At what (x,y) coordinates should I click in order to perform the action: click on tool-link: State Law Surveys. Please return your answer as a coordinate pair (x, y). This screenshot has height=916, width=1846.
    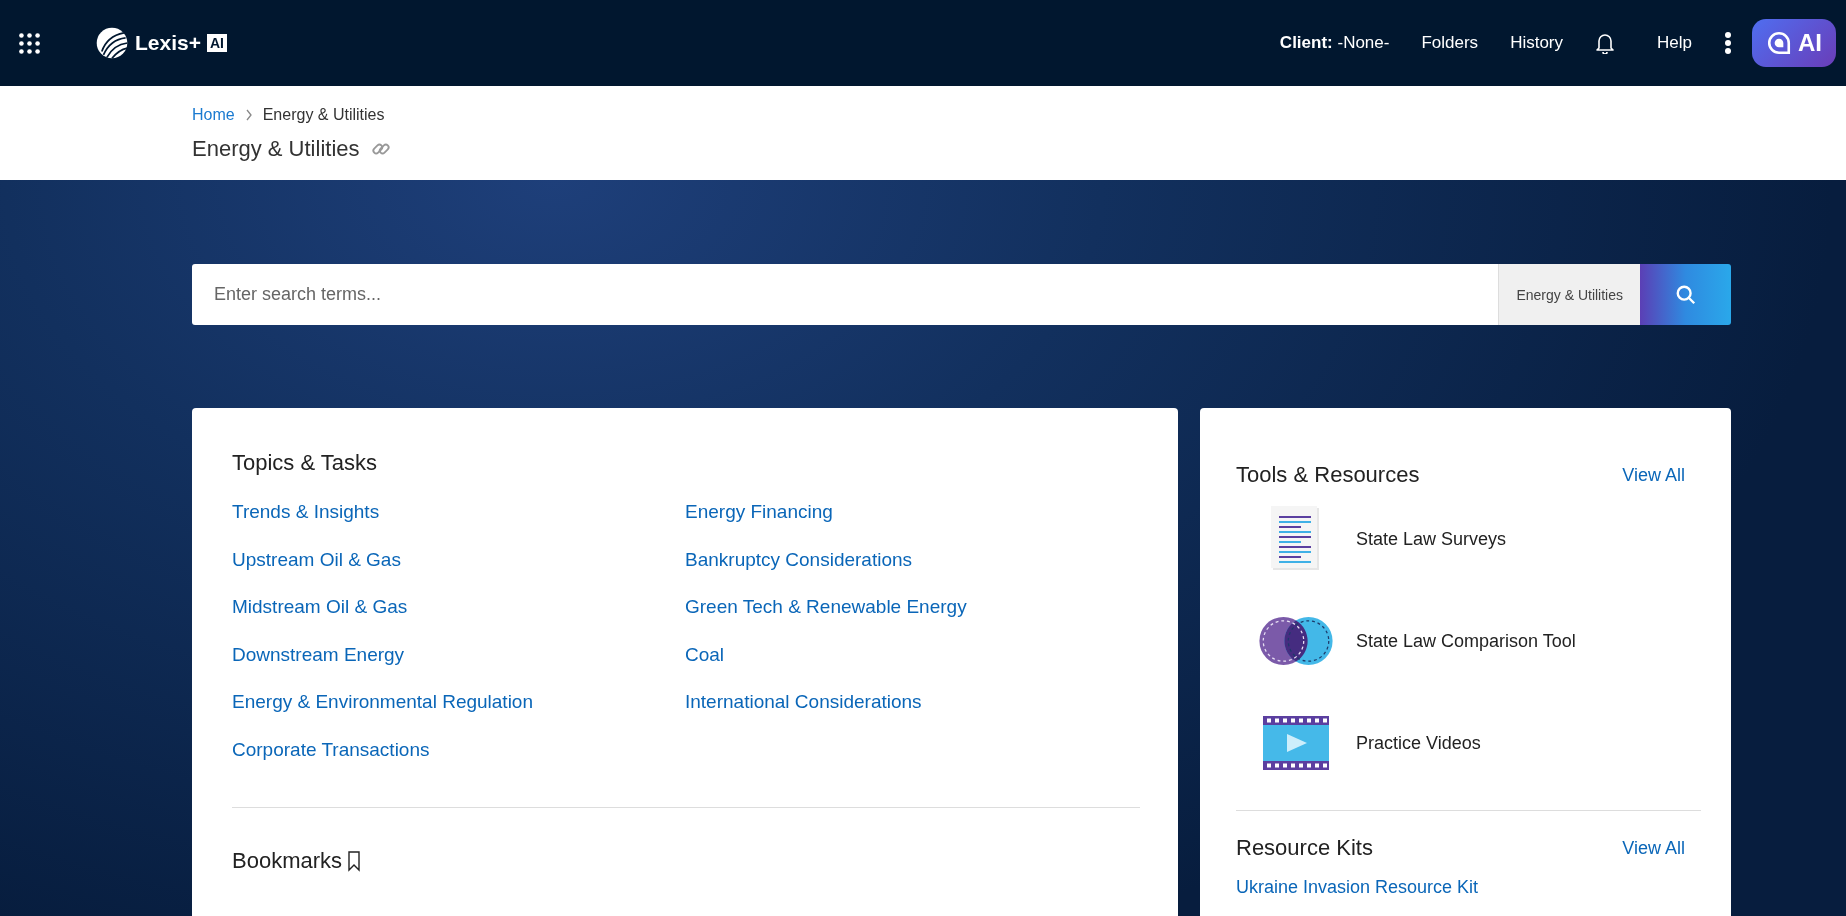
    Looking at the image, I should click on (1431, 539).